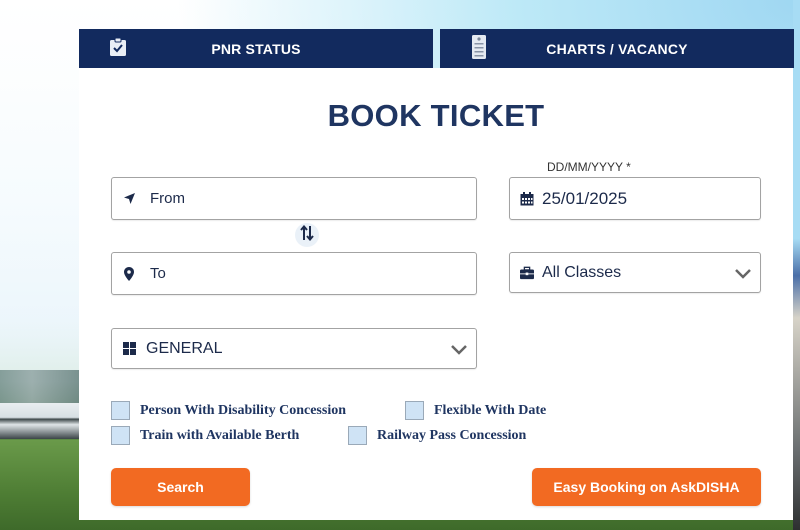 The image size is (800, 530). I want to click on option-label: Person With Disability Concession, so click(243, 410).